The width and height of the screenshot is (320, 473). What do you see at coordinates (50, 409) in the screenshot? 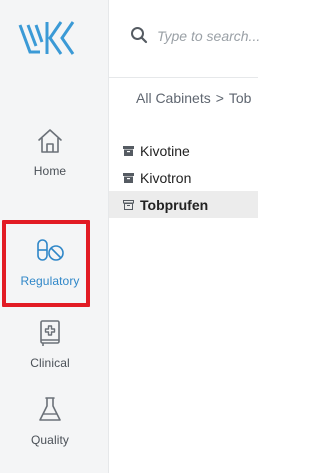
I see `beaker-icon` at bounding box center [50, 409].